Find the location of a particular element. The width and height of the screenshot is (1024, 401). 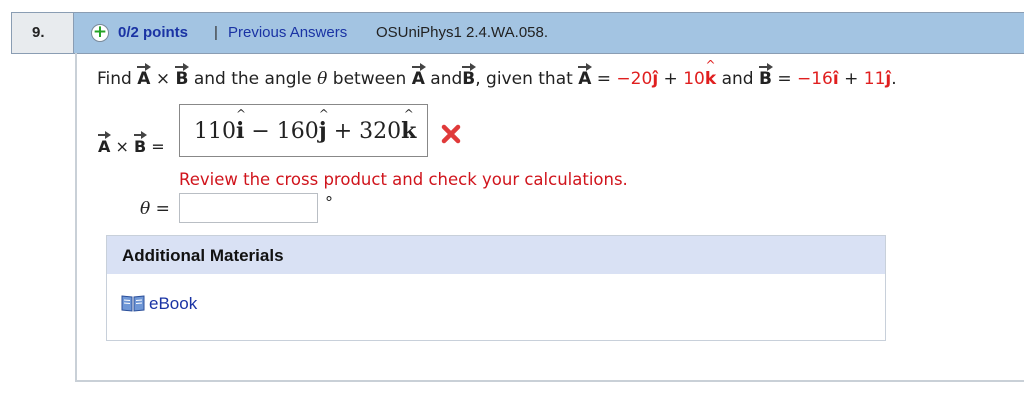

additional-materials-heading: Additional Materials is located at coordinates (496, 255).